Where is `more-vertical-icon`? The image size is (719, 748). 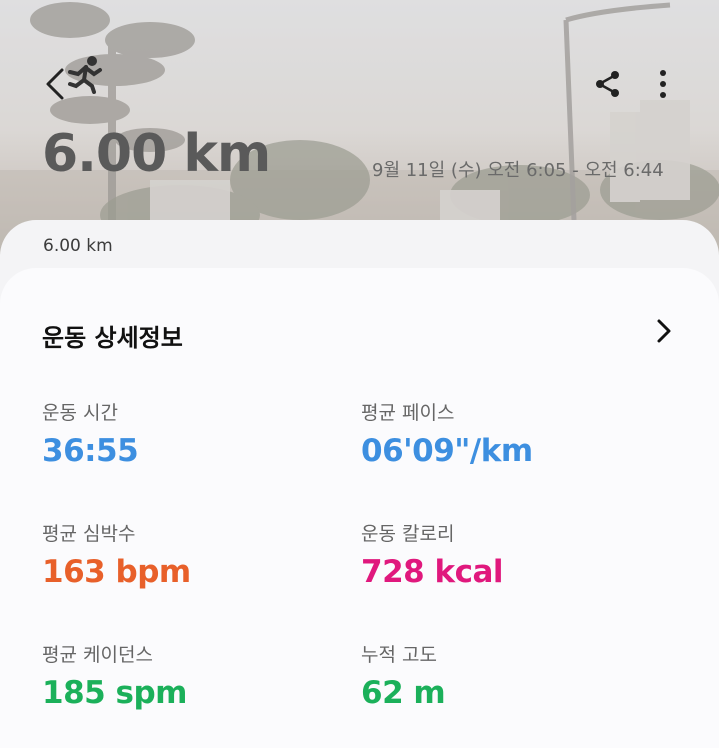
more-vertical-icon is located at coordinates (663, 84).